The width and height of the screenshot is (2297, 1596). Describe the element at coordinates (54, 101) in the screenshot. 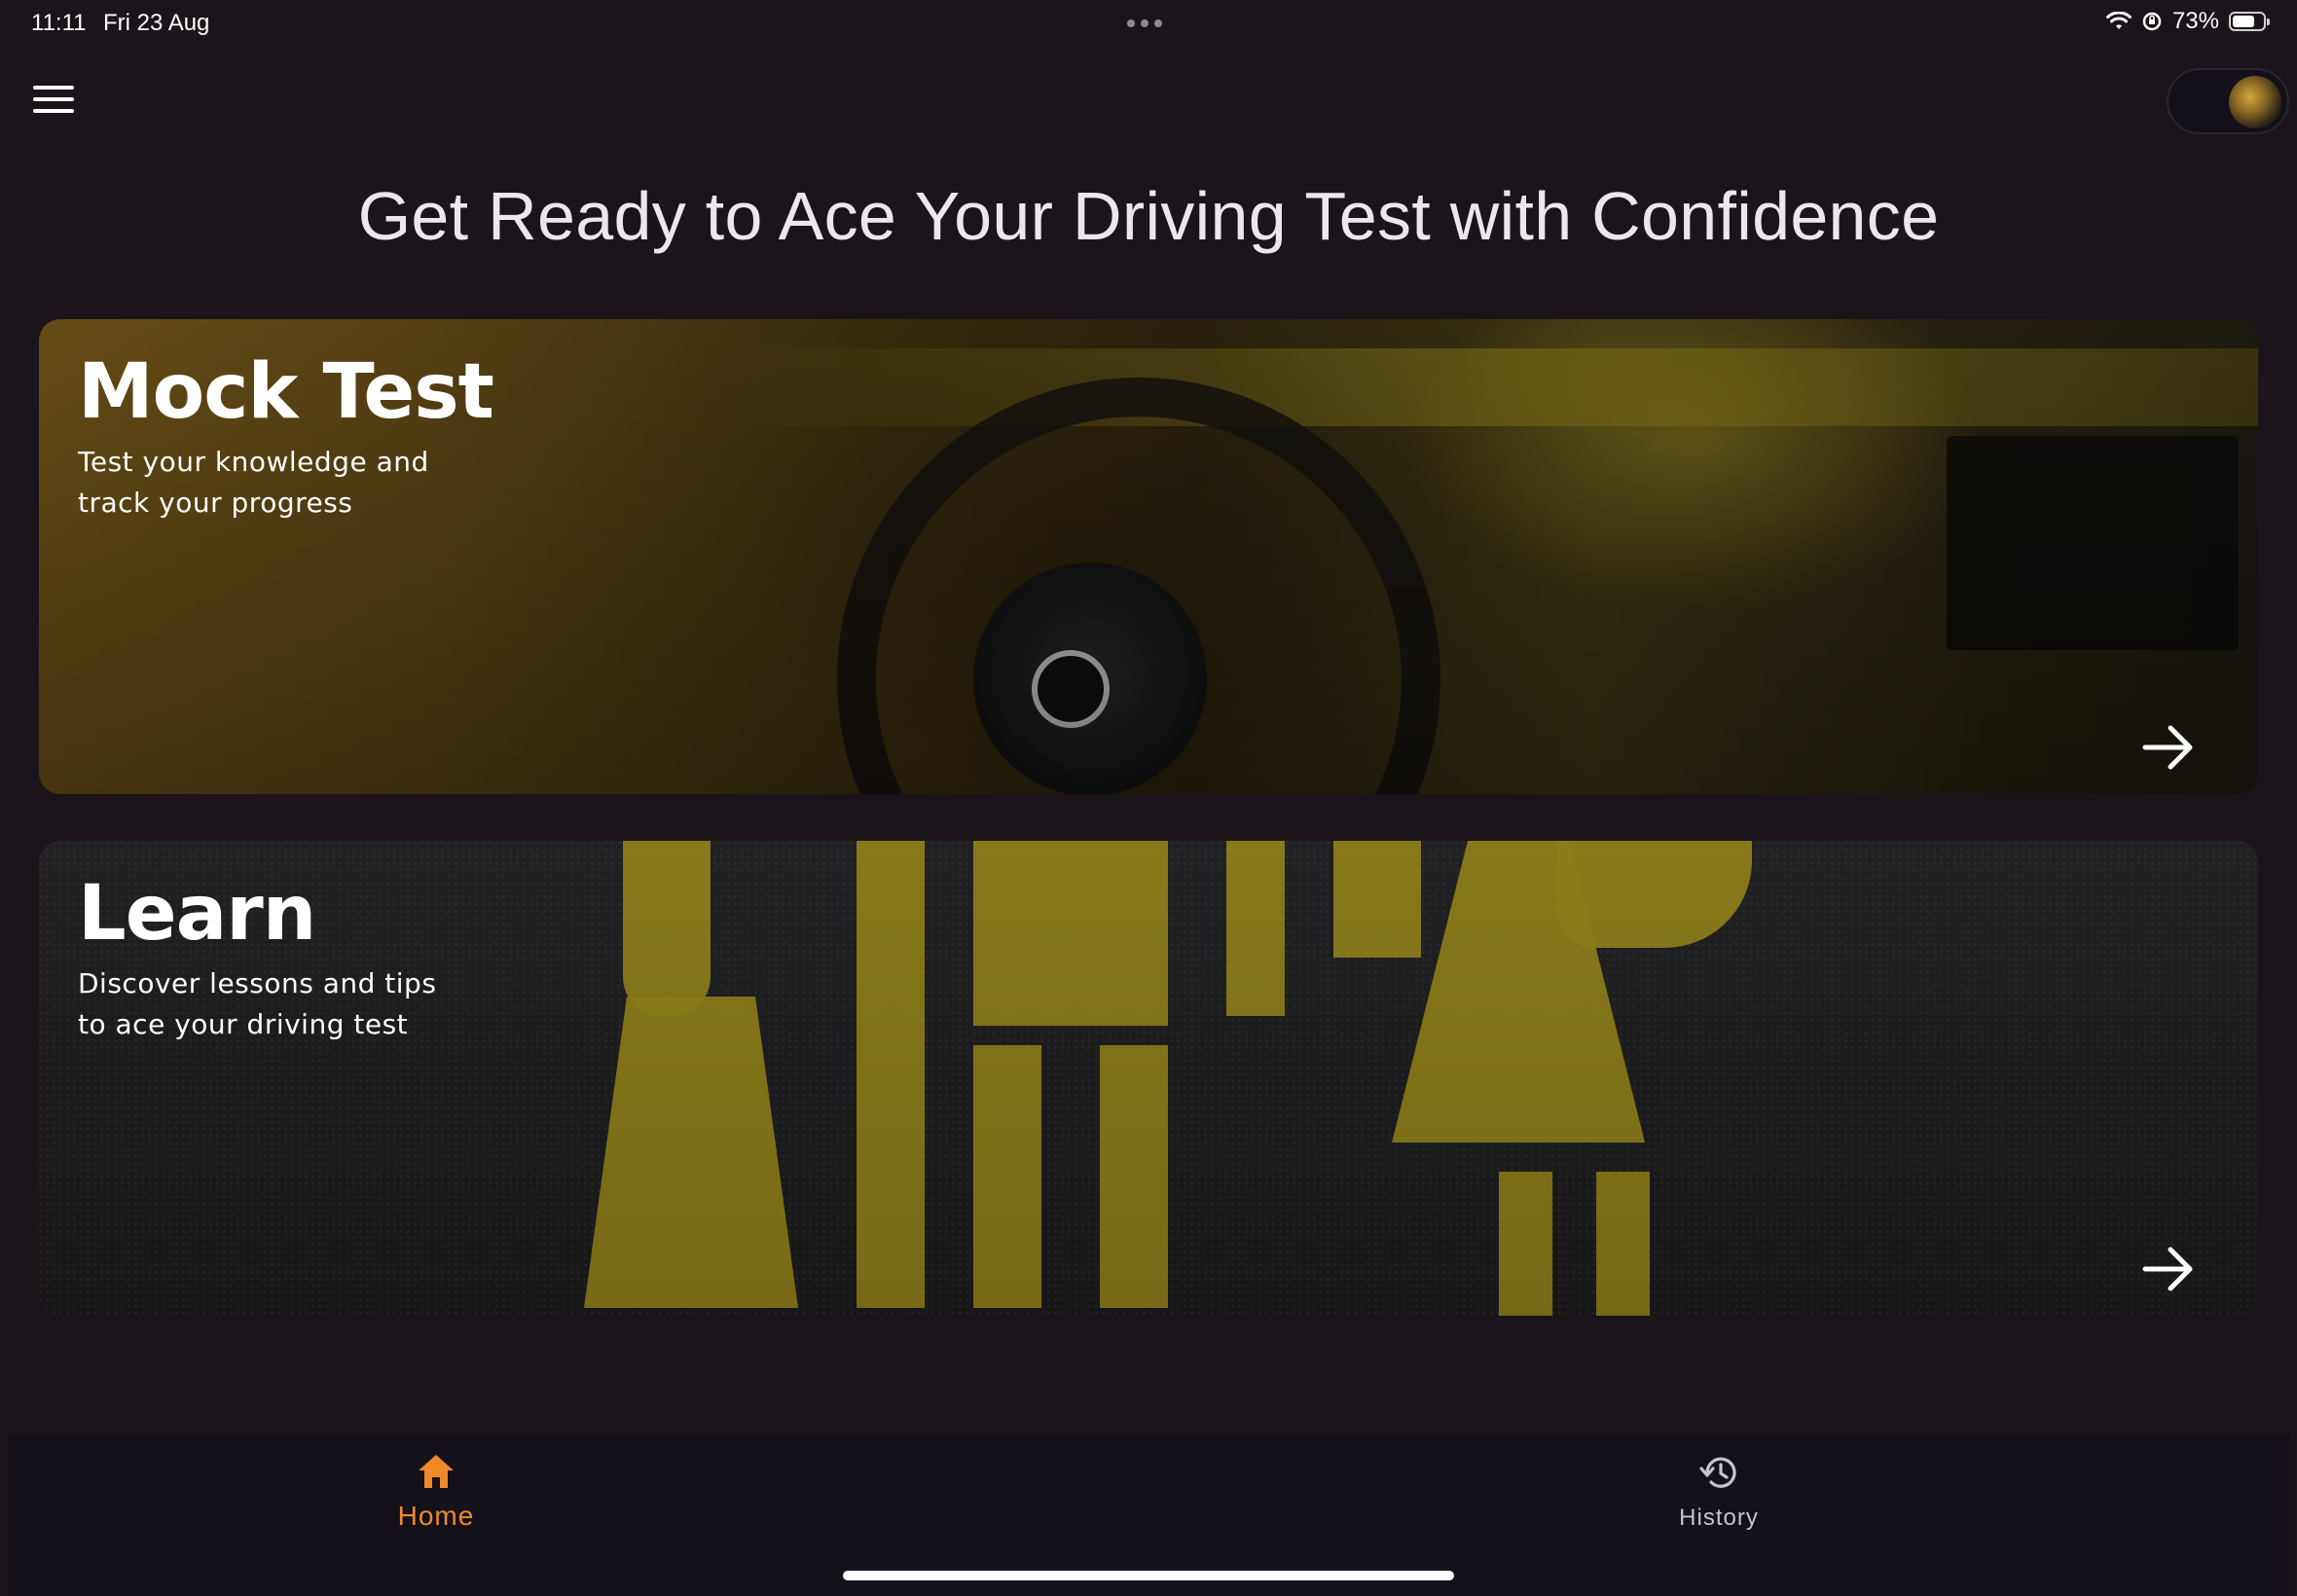

I see `menu-button` at that location.